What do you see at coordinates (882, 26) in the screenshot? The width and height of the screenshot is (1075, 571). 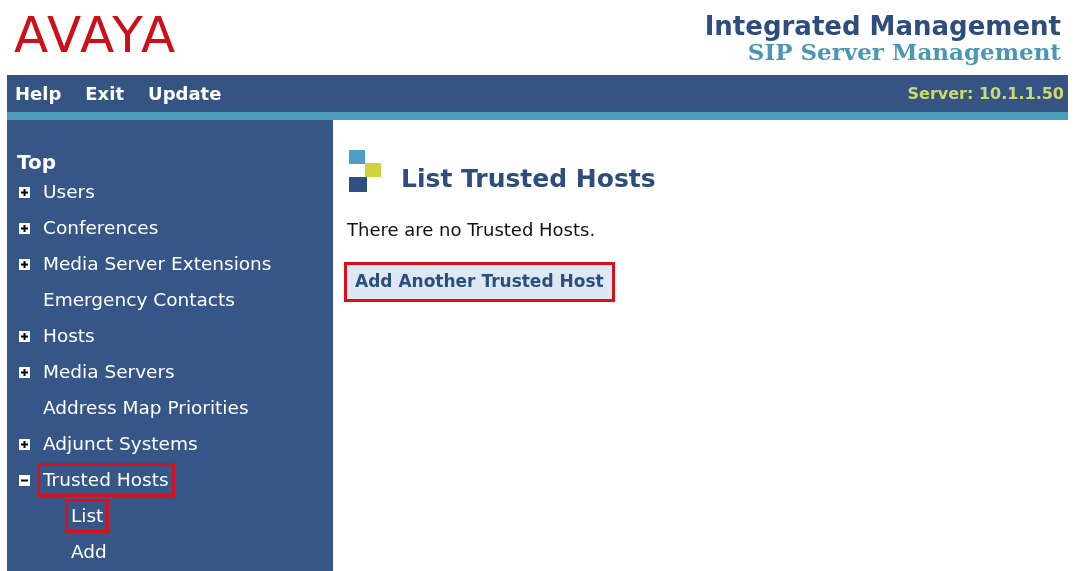 I see `app-title: Integrated Management` at bounding box center [882, 26].